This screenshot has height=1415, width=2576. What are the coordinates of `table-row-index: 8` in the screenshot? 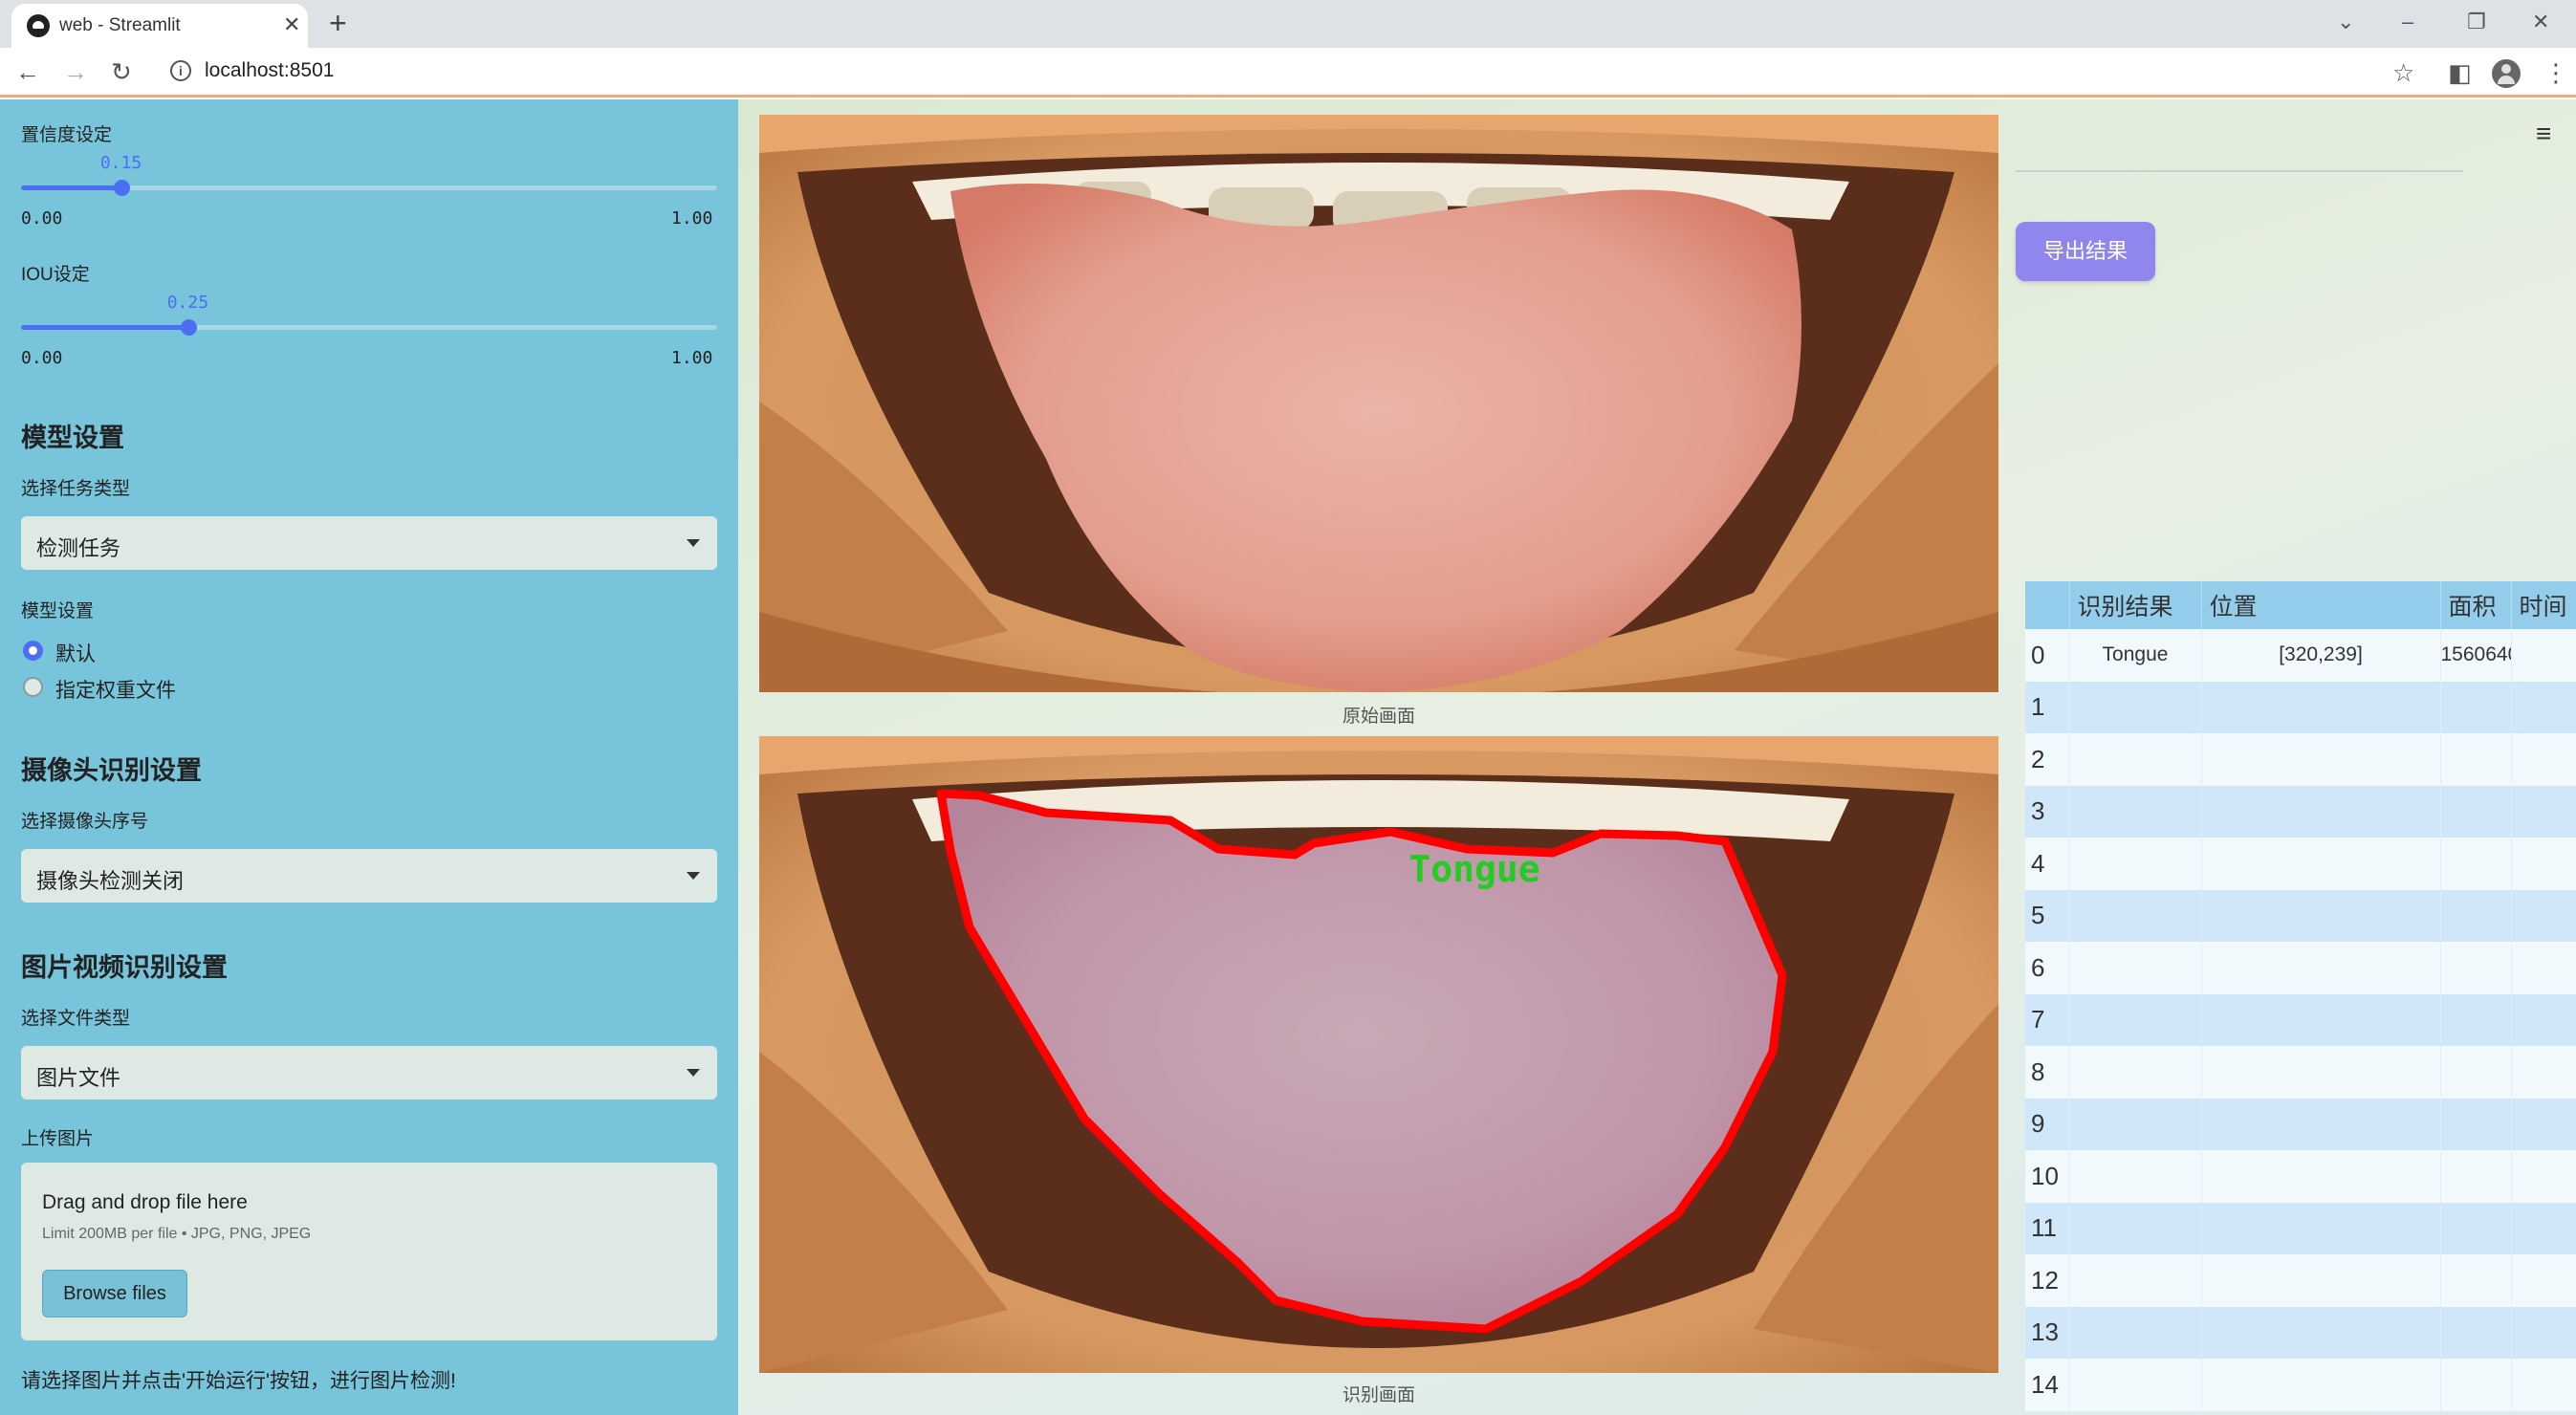 It's located at (2047, 1072).